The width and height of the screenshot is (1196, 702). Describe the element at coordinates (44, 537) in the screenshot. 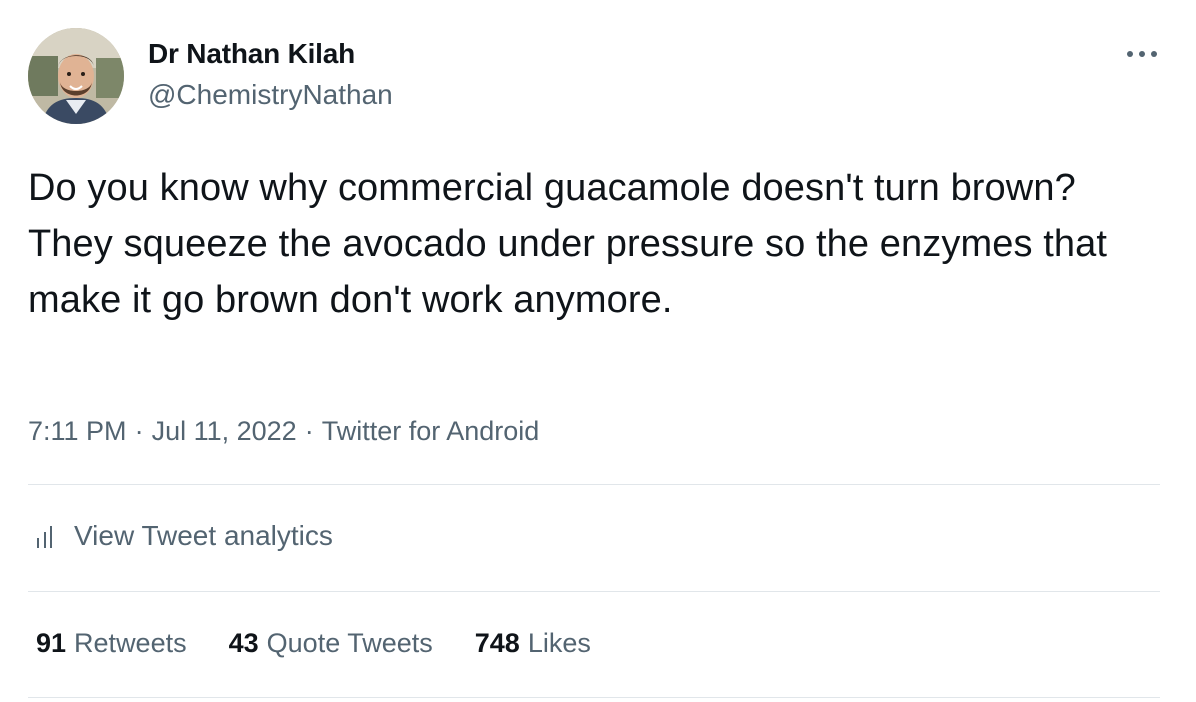

I see `analytics-bars-icon` at that location.